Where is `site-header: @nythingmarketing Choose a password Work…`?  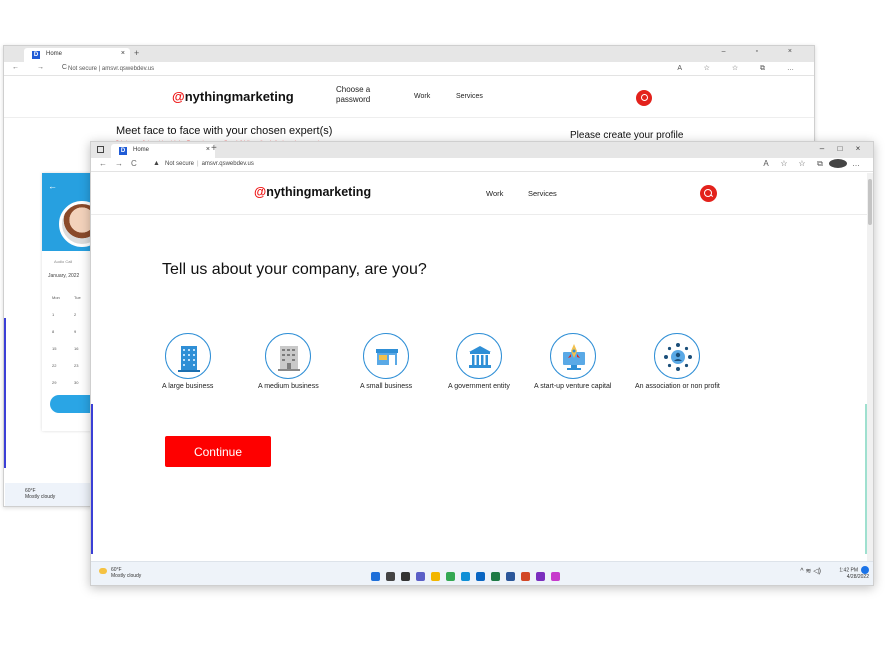
site-header: @nythingmarketing Choose a password Work… is located at coordinates (409, 97).